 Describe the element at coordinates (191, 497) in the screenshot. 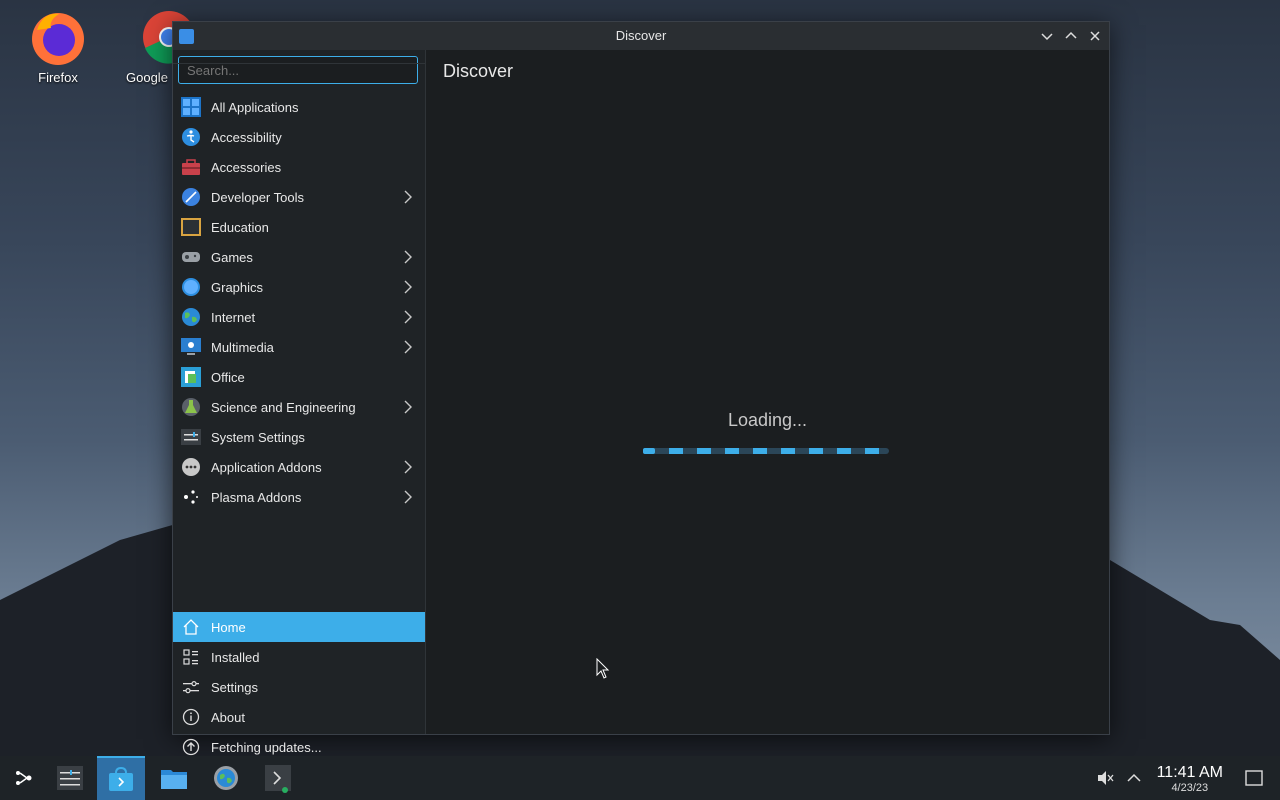

I see `plasma-icon` at that location.